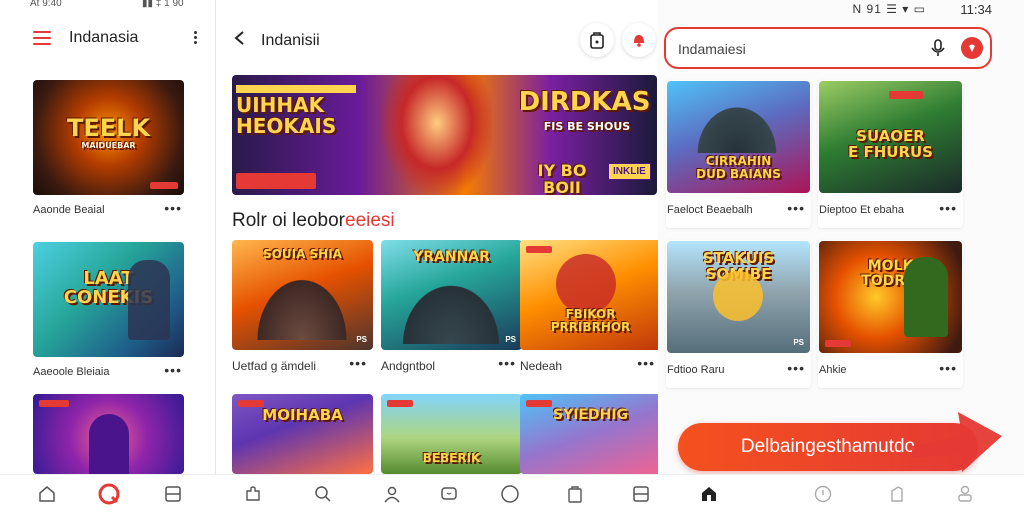 Image resolution: width=1024 pixels, height=512 pixels. I want to click on pointer-arrow-icon, so click(957, 442).